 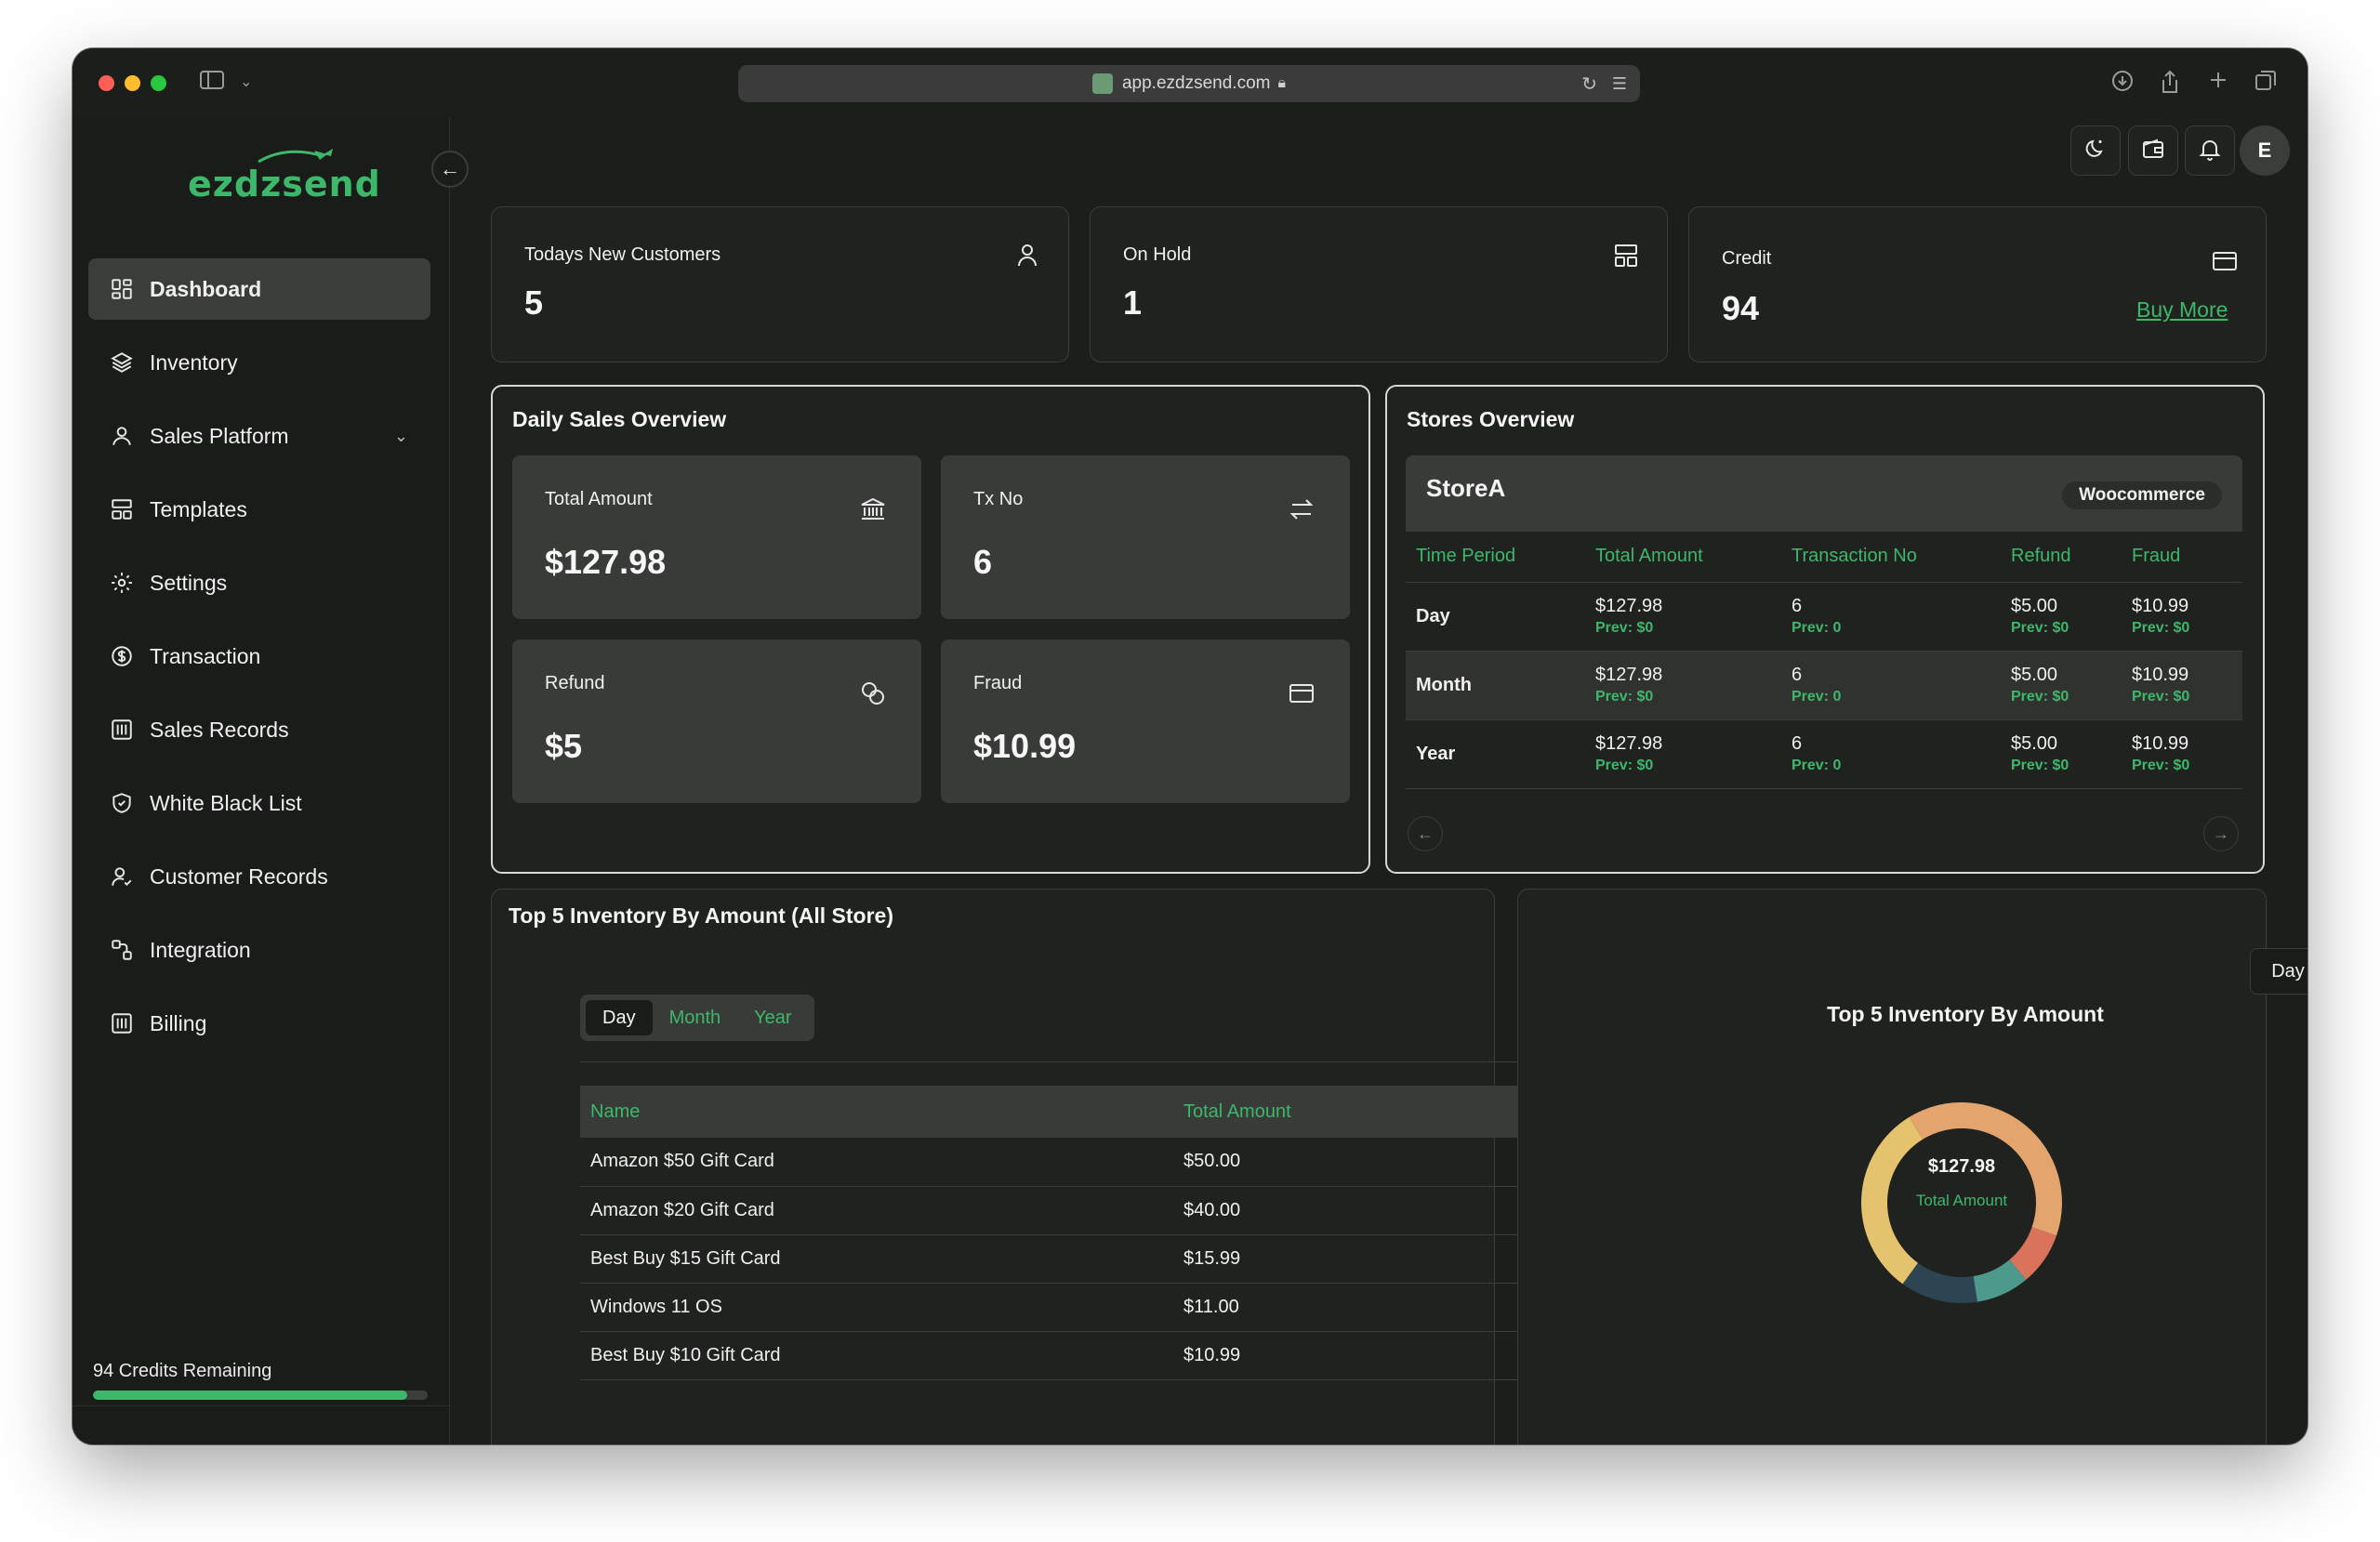 I want to click on close-window-button, so click(x=106, y=83).